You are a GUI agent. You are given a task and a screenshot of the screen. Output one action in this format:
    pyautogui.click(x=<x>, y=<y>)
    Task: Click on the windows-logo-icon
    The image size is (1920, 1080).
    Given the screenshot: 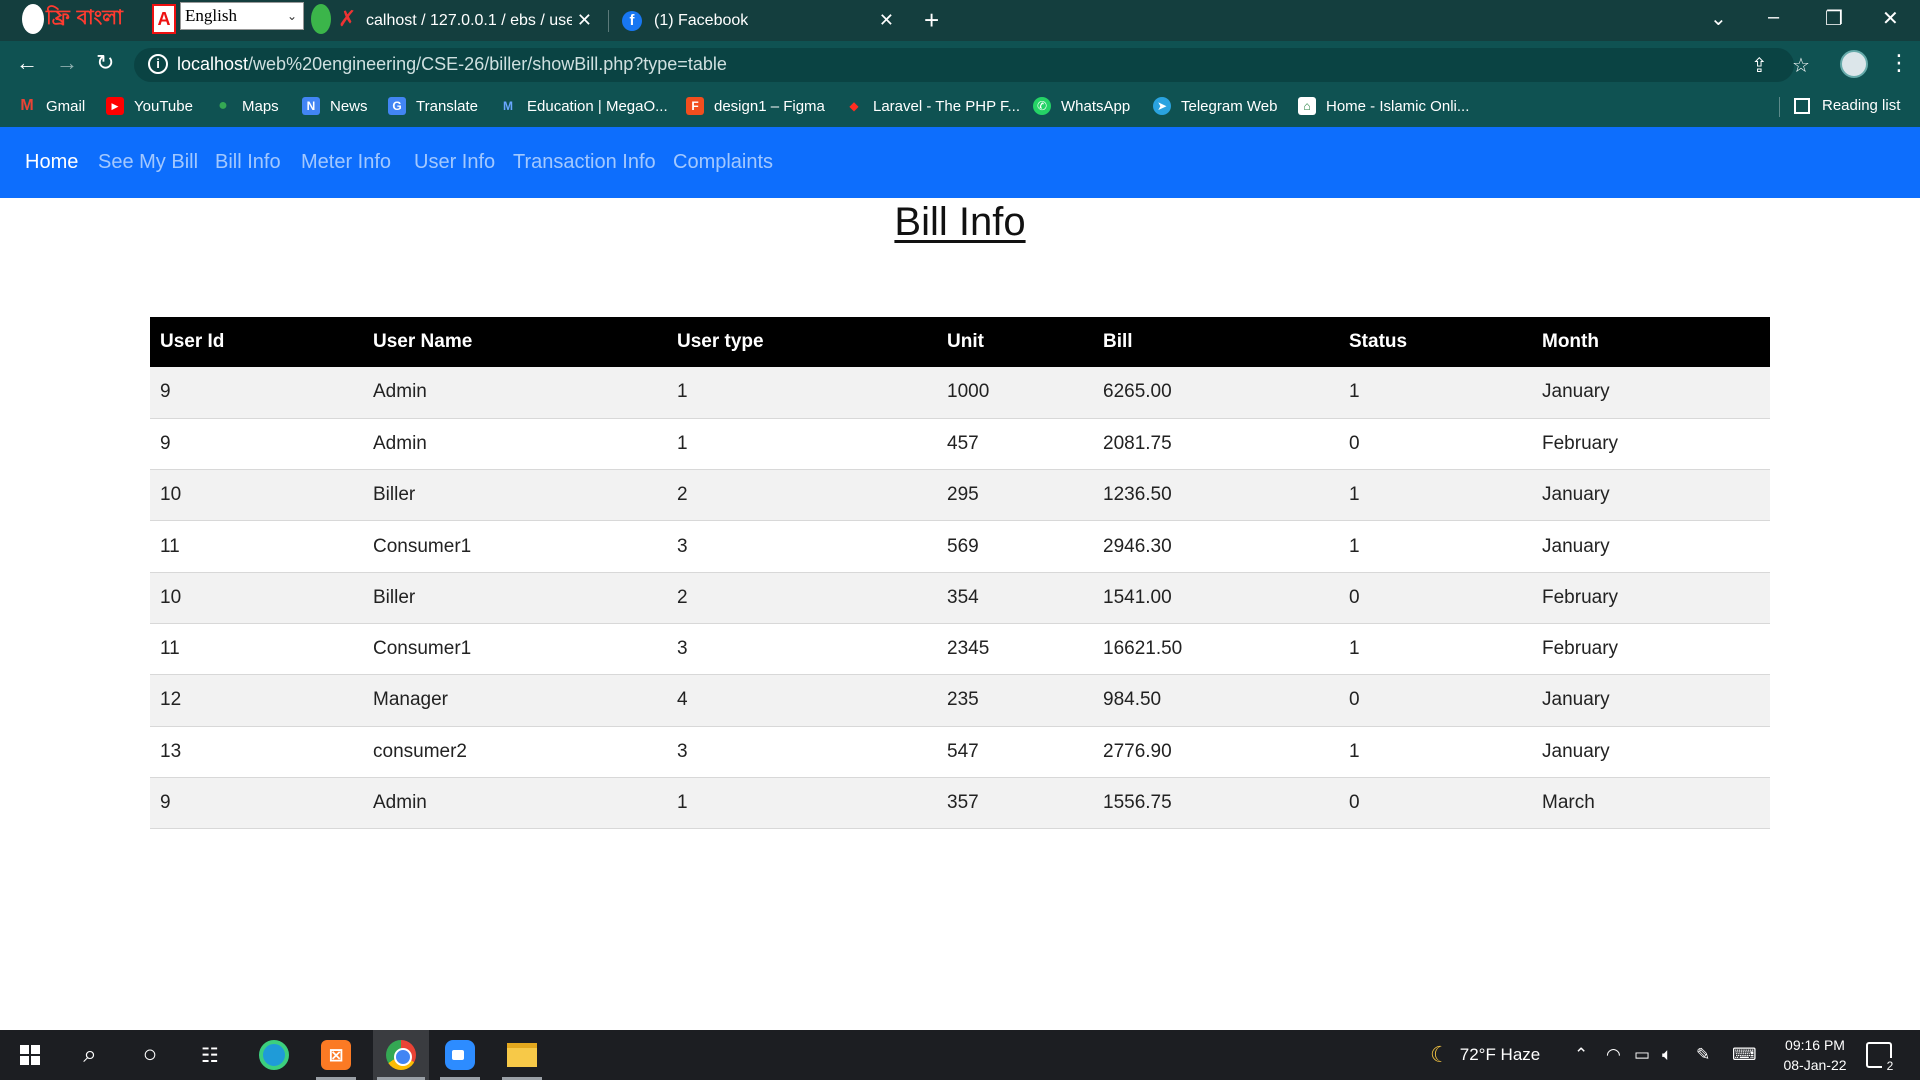 What is the action you would take?
    pyautogui.click(x=30, y=1055)
    